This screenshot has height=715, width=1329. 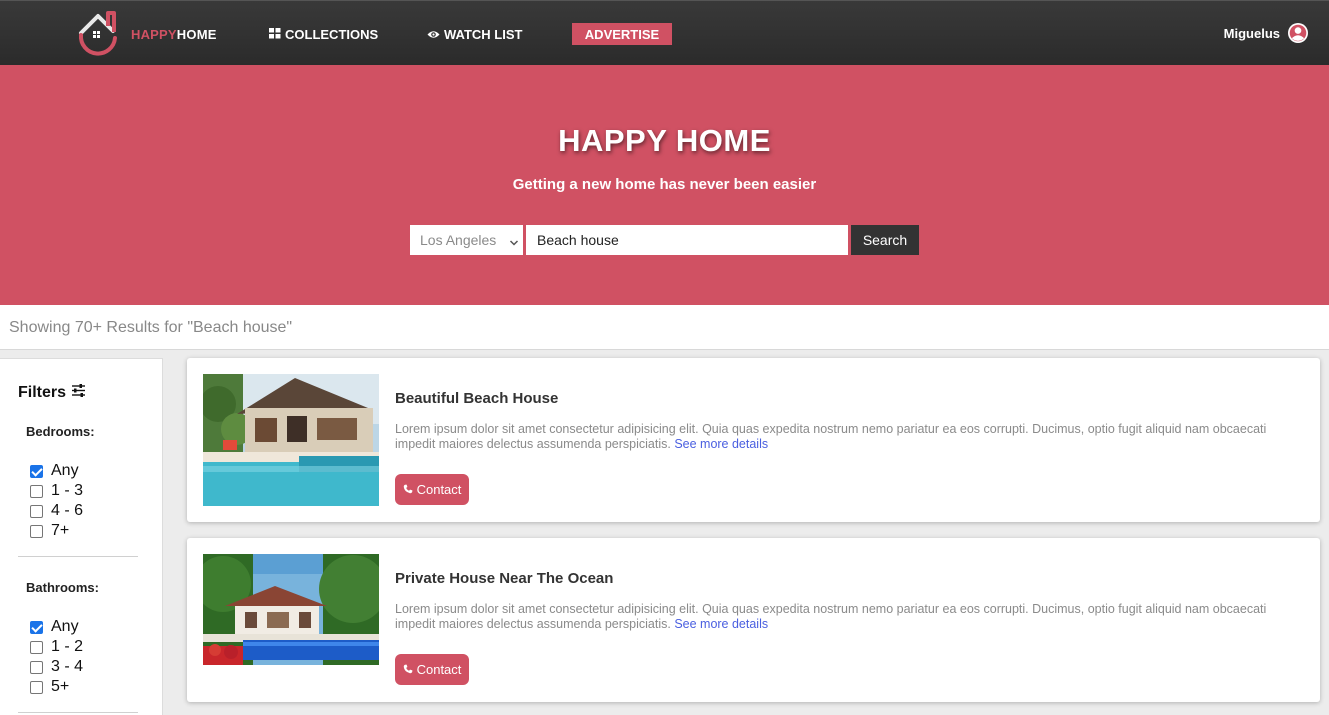 I want to click on nav-collections: COLLECTIONS, so click(x=323, y=34).